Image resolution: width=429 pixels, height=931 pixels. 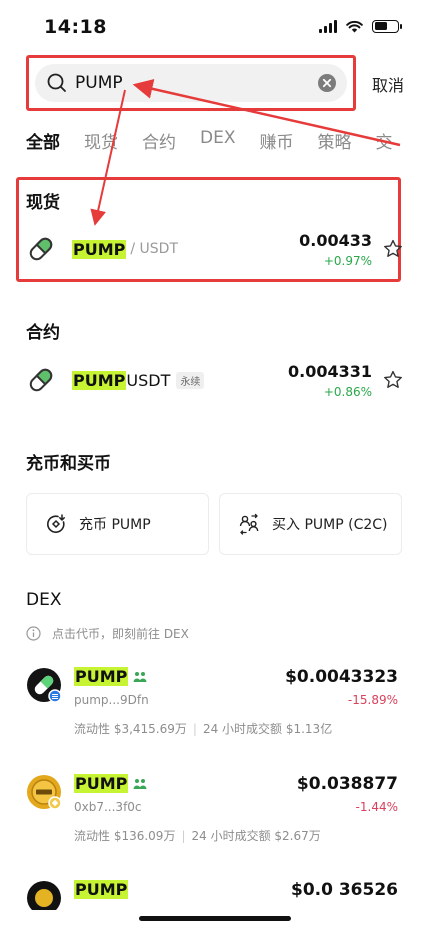 I want to click on spot-price-col: 0.00433 +0.97%, so click(x=335, y=249).